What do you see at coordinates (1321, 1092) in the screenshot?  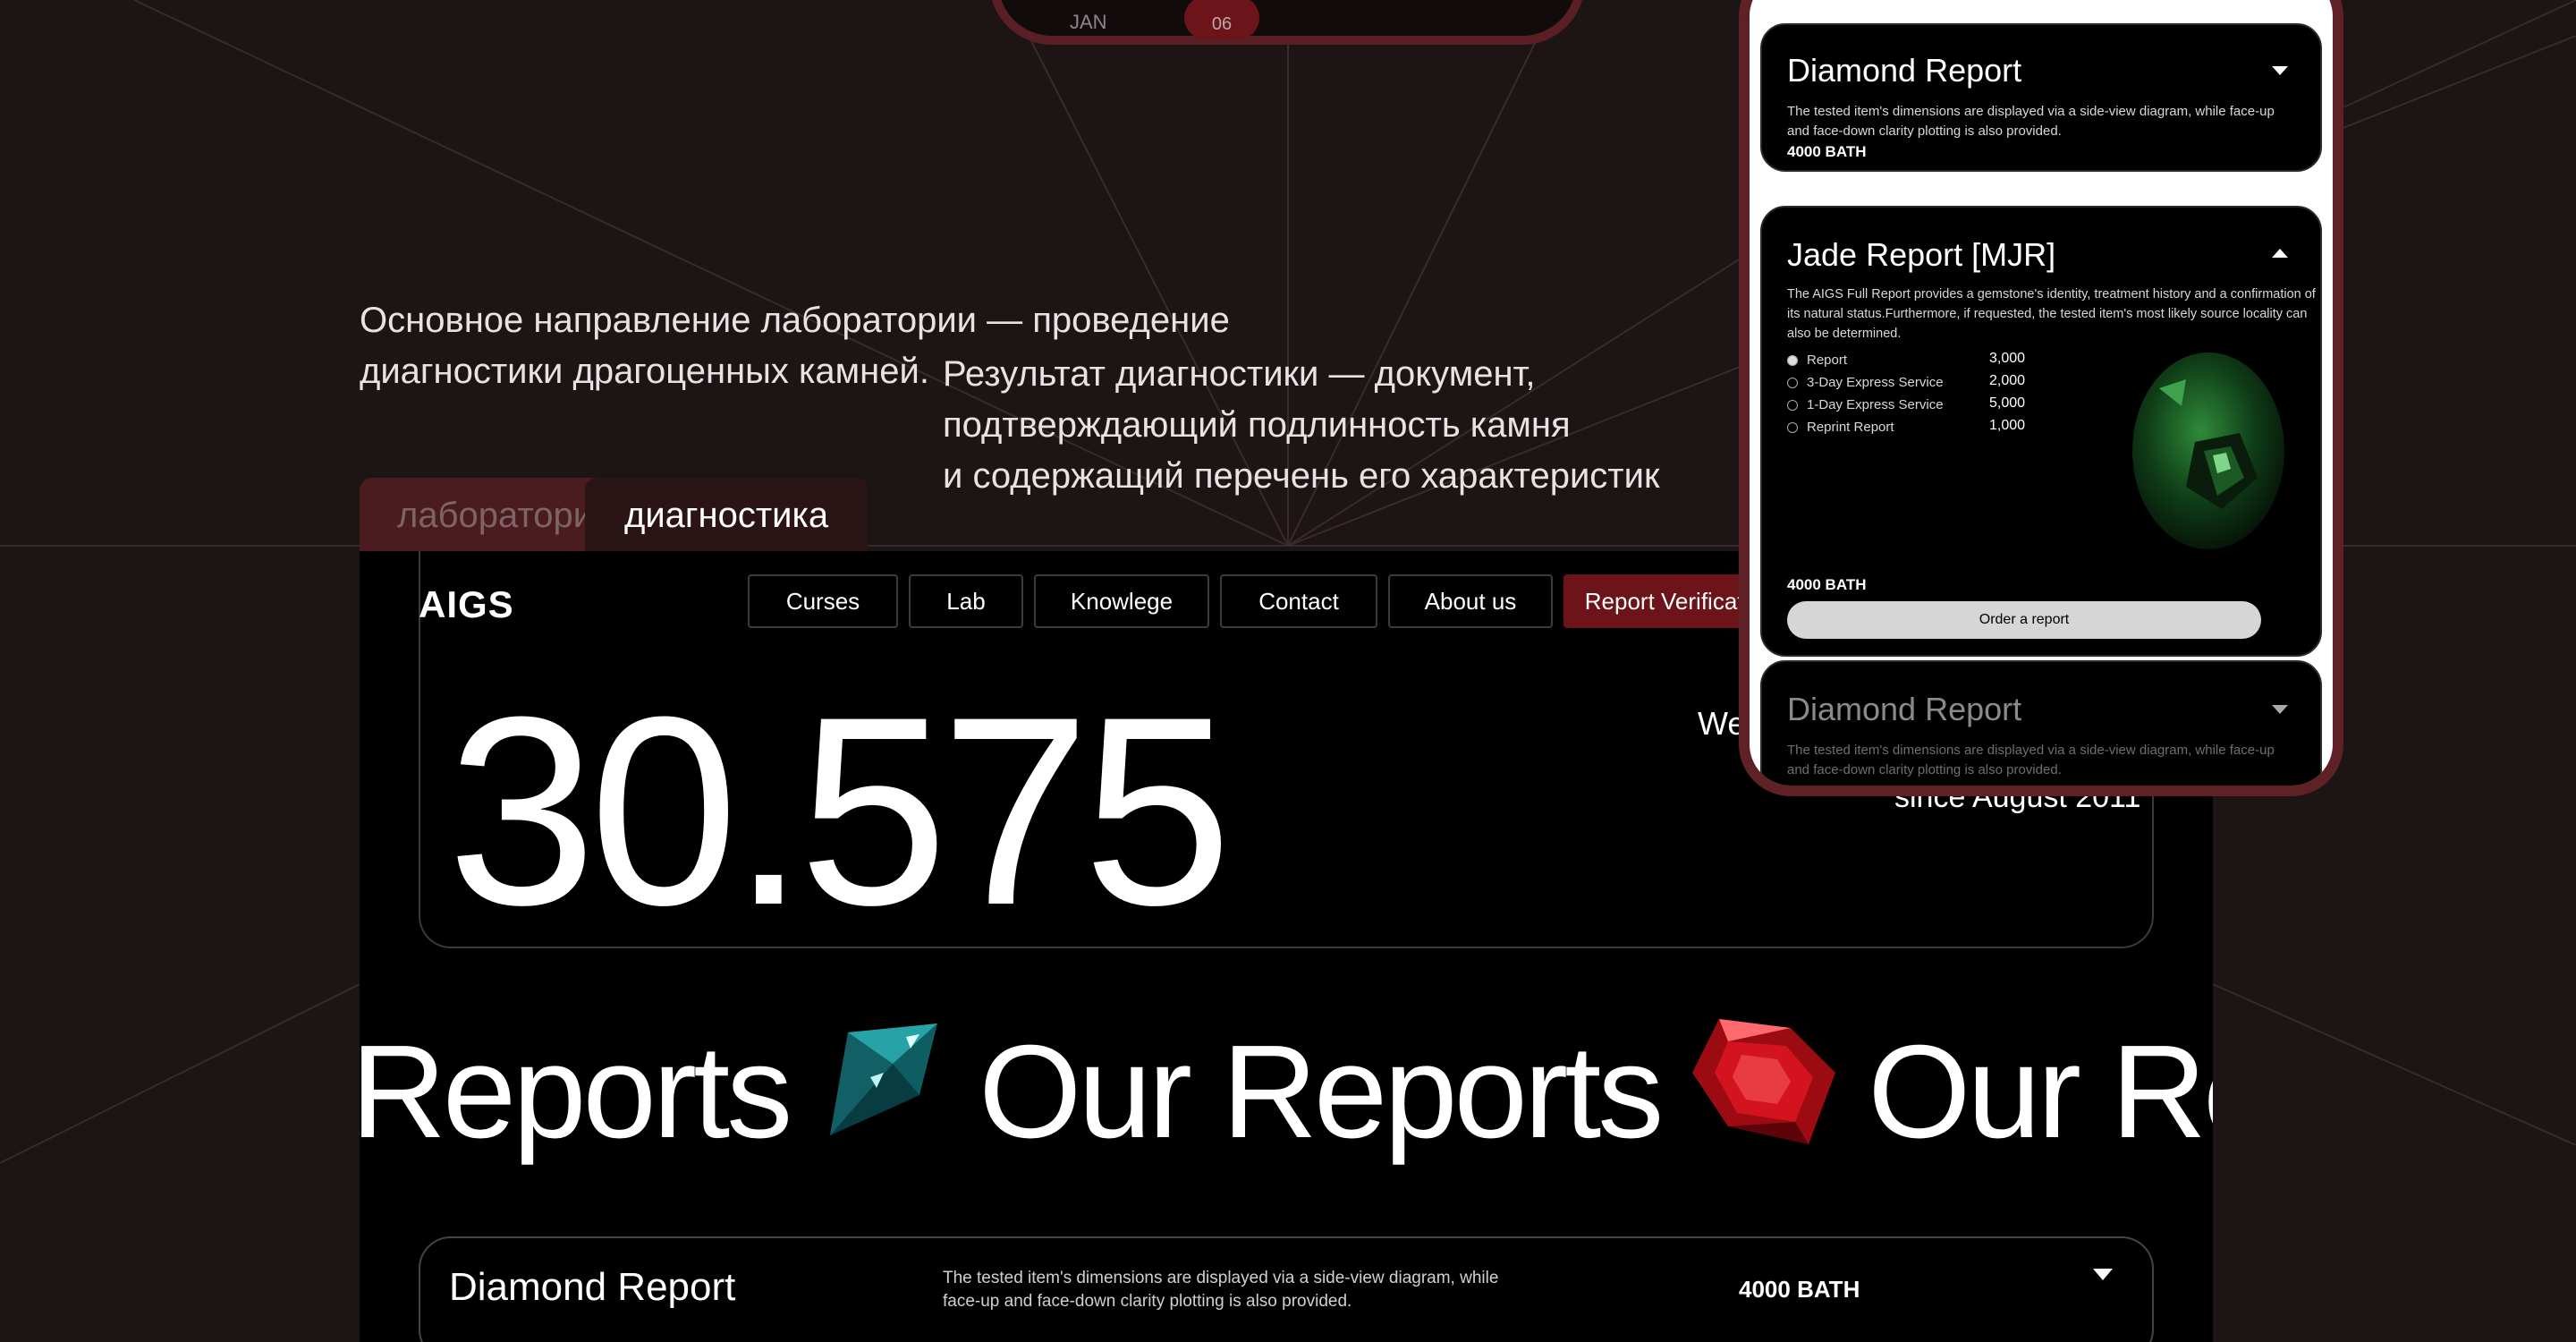 I see `marquee-word: Our Reports` at bounding box center [1321, 1092].